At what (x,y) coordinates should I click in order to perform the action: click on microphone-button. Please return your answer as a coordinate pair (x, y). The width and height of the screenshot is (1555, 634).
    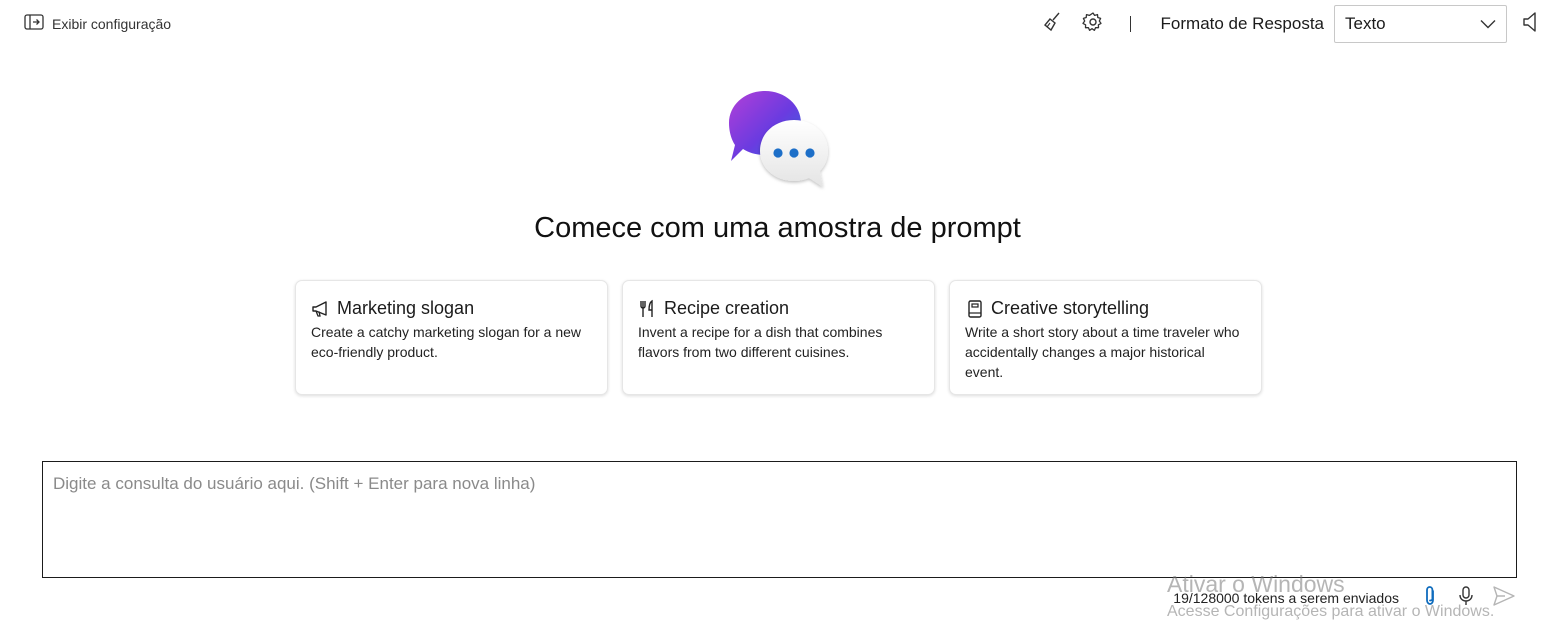
    Looking at the image, I should click on (1466, 598).